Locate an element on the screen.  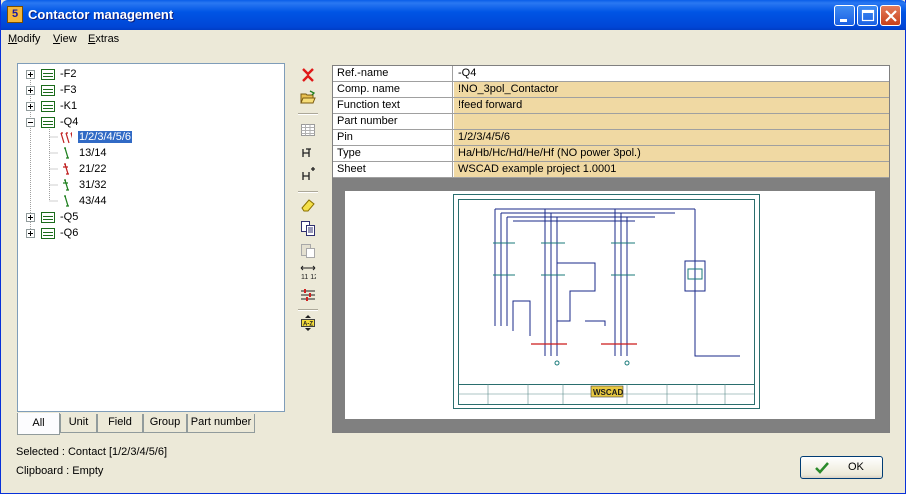
property-name: Function text is located at coordinates (393, 105).